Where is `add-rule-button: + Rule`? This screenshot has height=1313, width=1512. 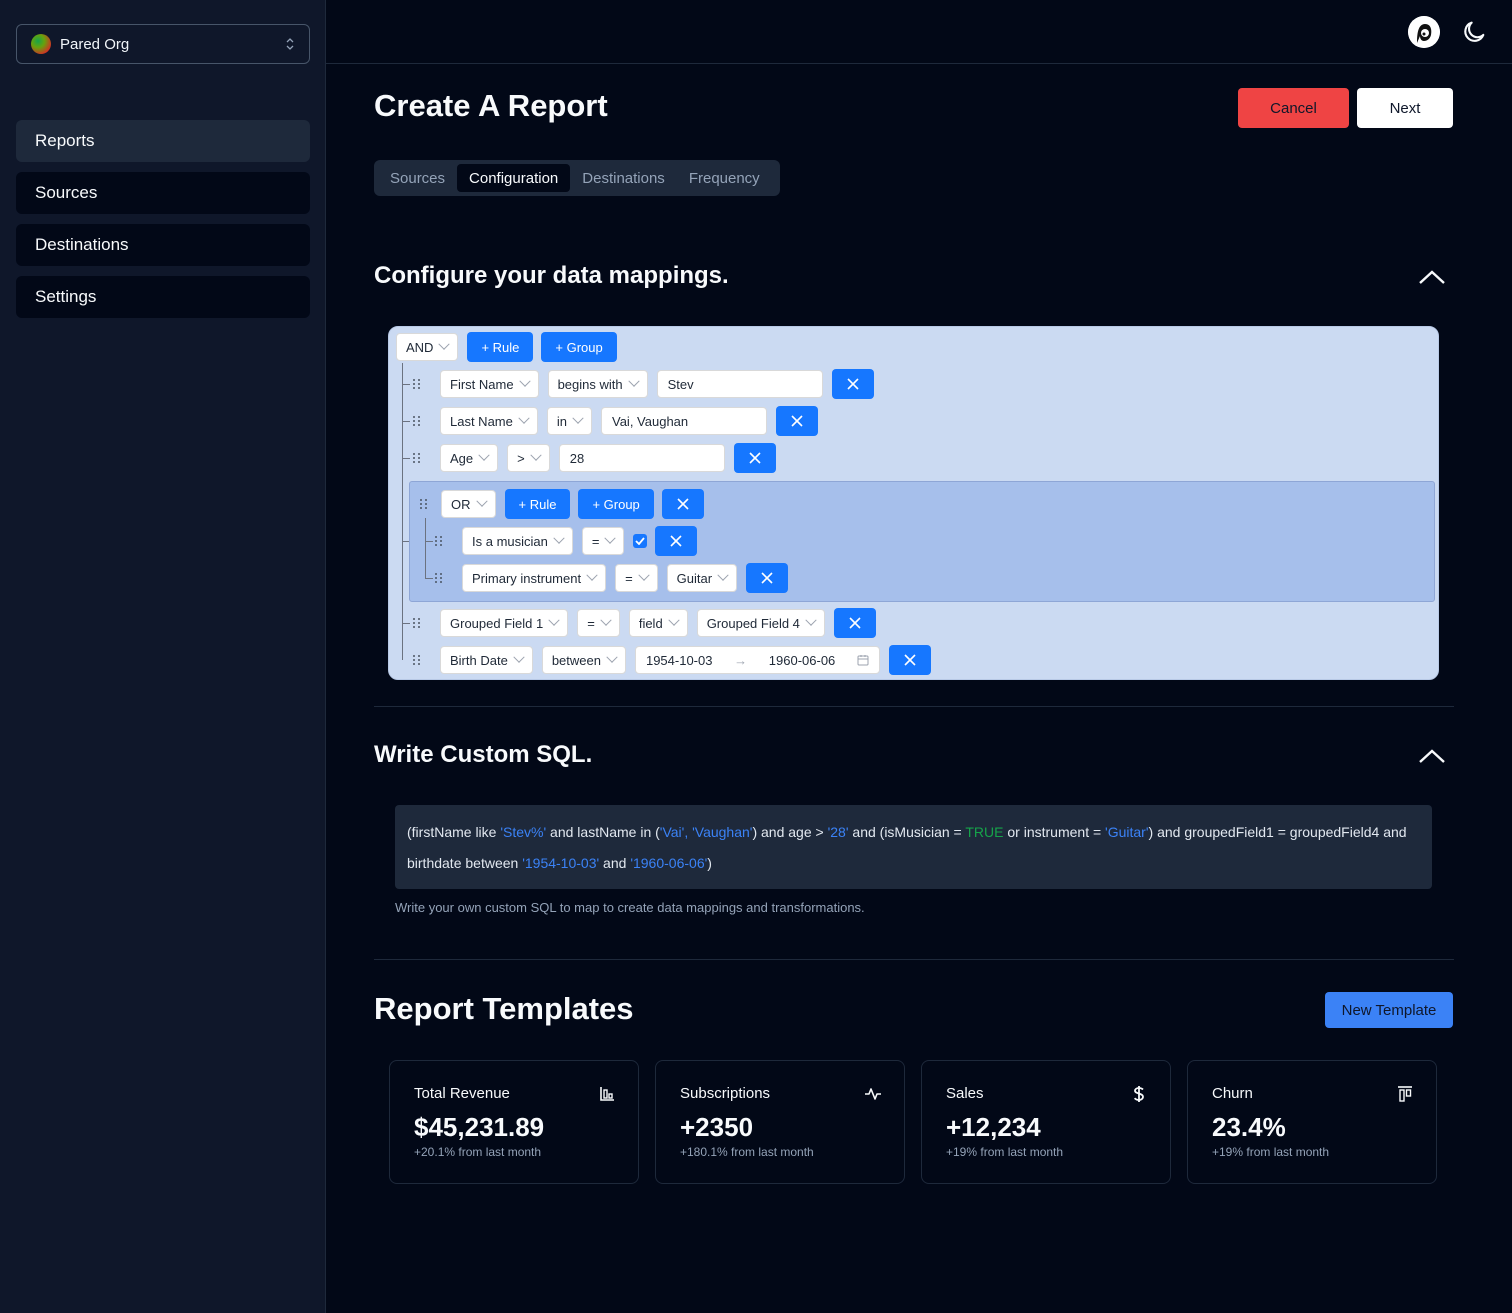
add-rule-button: + Rule is located at coordinates (500, 347).